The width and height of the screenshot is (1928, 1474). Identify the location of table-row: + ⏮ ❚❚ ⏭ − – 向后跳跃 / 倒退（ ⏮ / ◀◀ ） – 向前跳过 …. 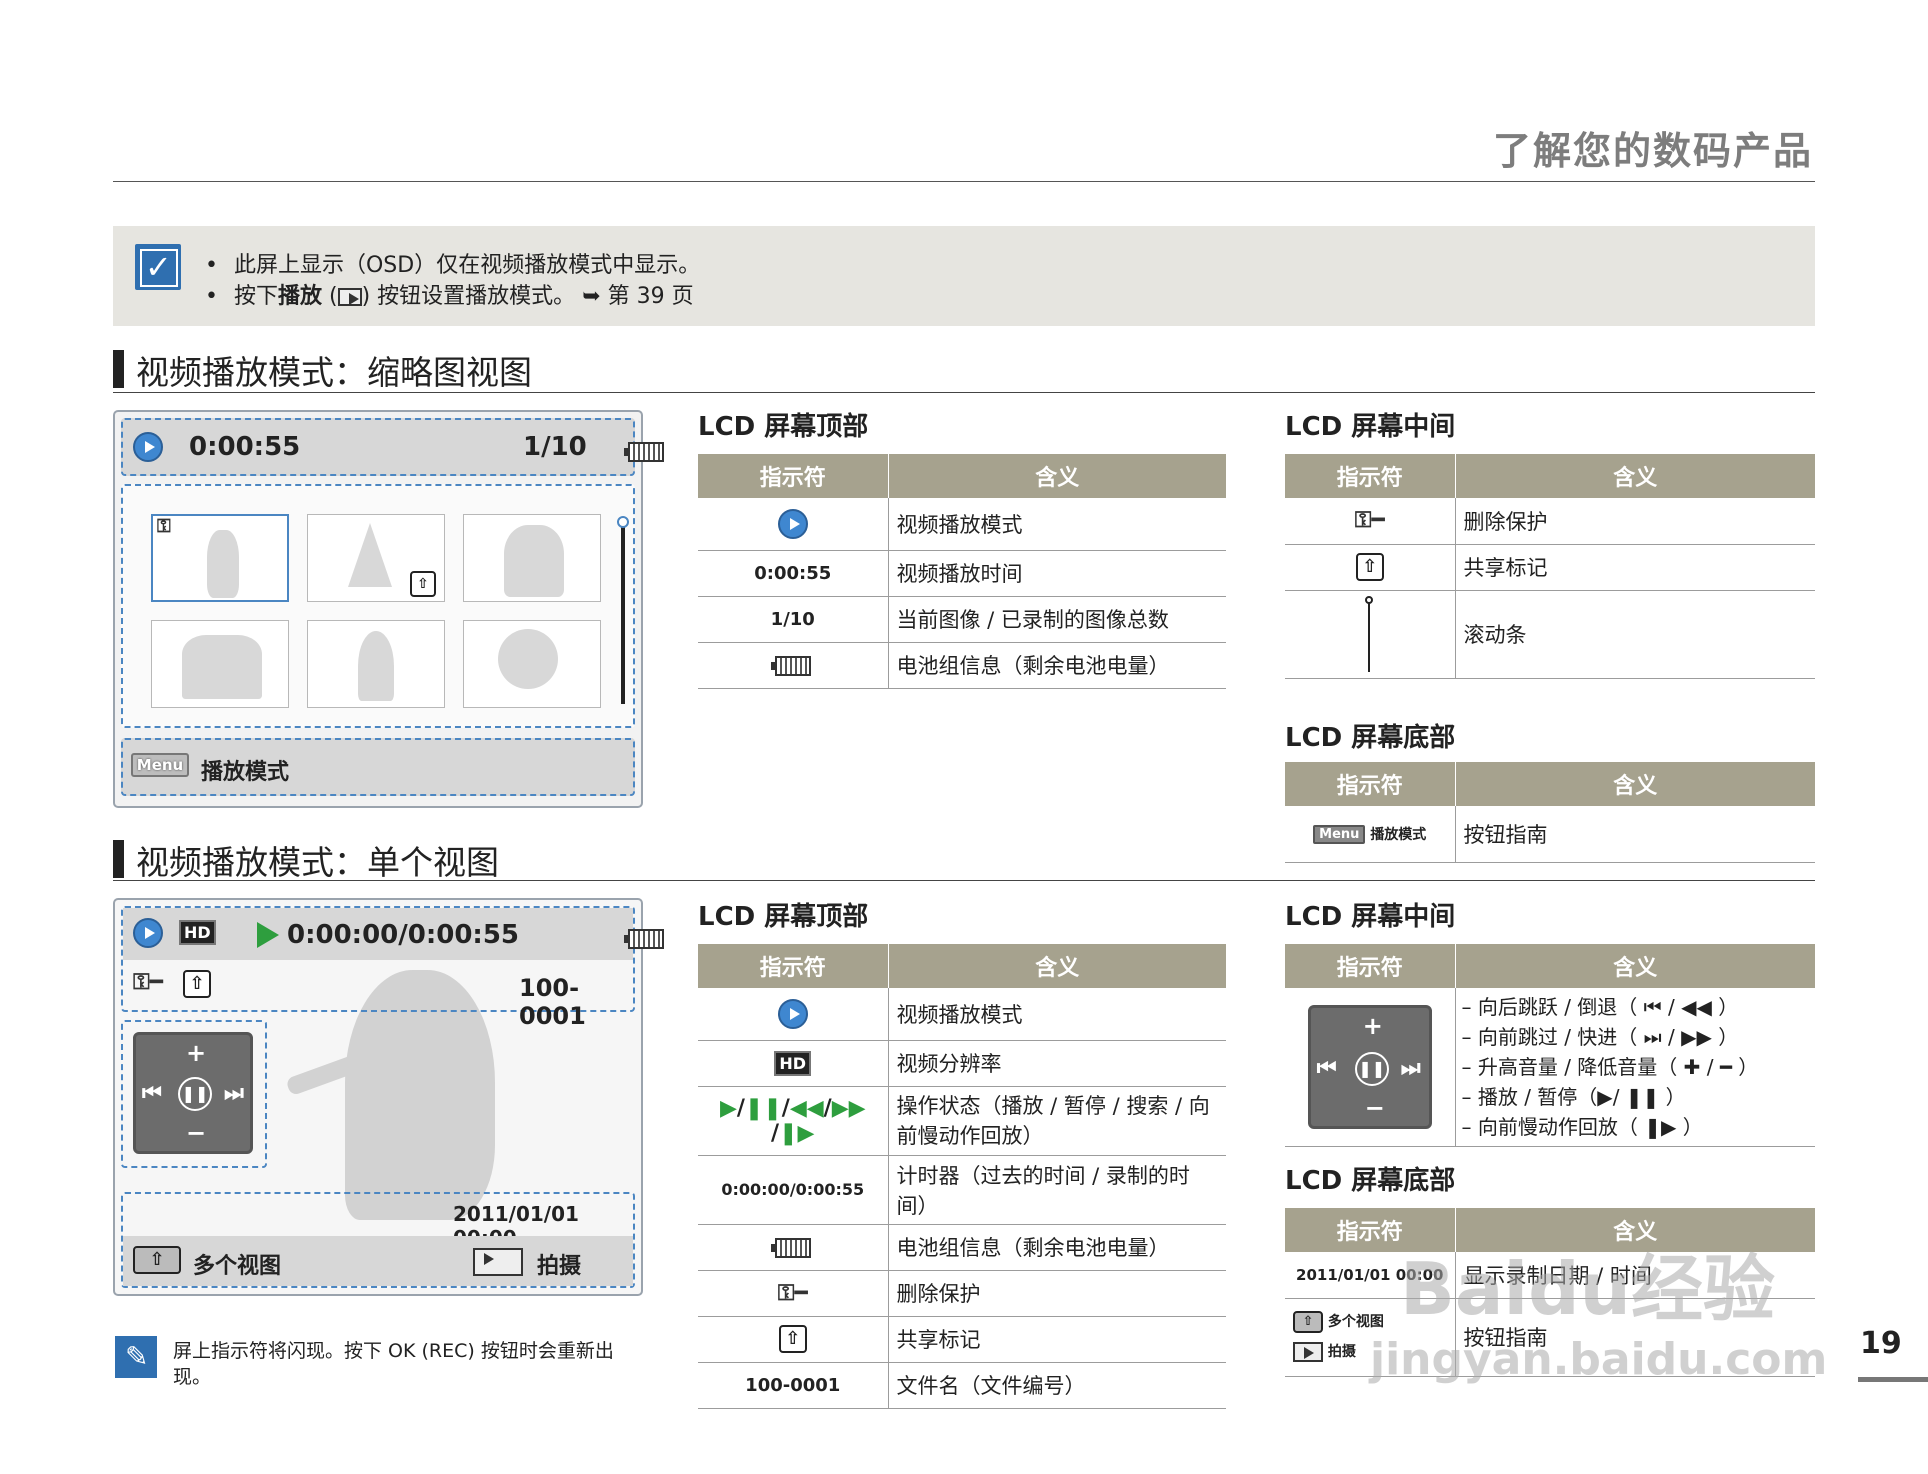
(1550, 1067).